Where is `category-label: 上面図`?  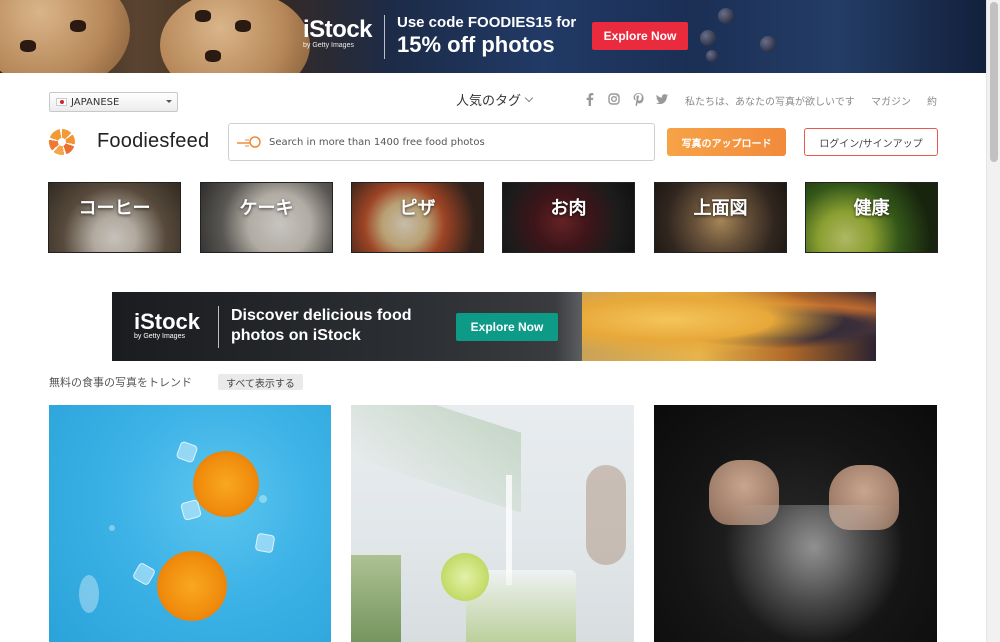
category-label: 上面図 is located at coordinates (720, 208).